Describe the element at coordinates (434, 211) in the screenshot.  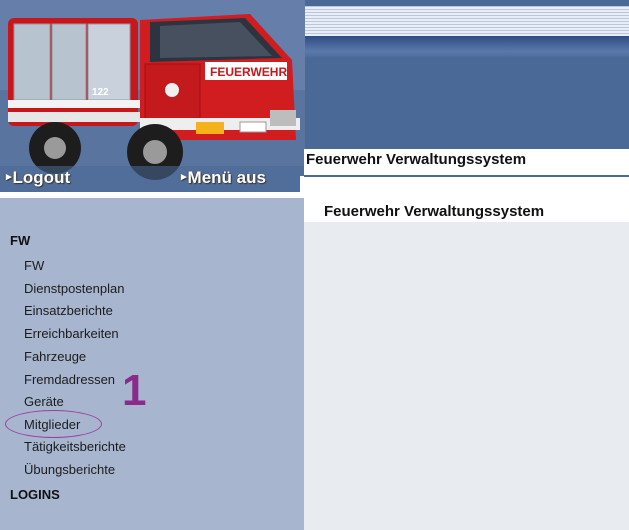
I see `page-title: Feuerwehr Verwaltungssystem` at that location.